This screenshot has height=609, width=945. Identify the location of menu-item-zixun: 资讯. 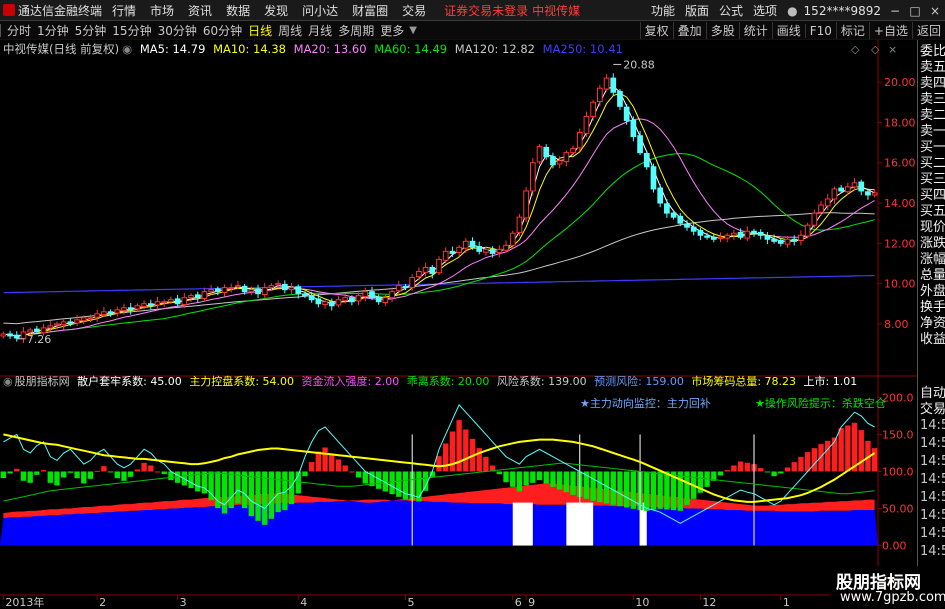
(200, 10).